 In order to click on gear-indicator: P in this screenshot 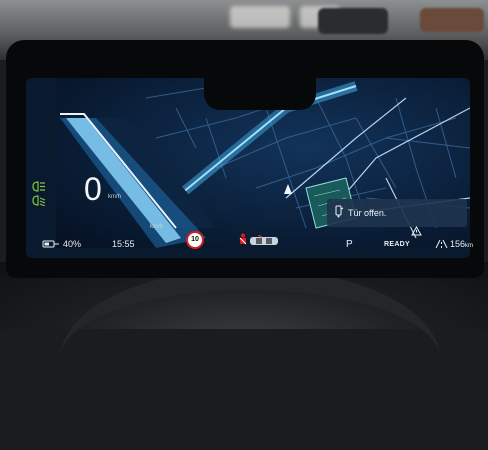, I will do `click(349, 244)`.